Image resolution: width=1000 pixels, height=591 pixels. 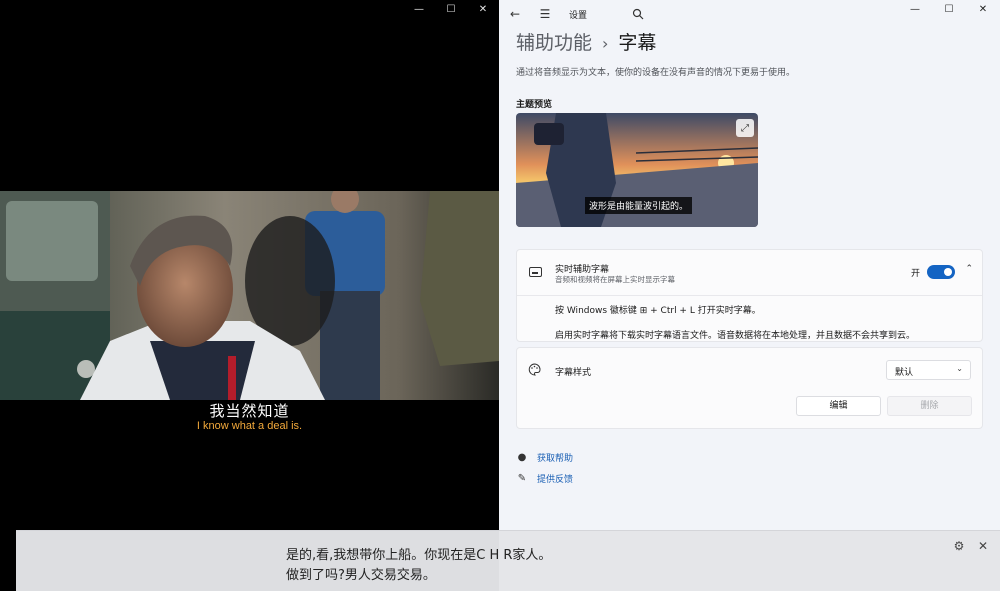 I want to click on delete-button: 删除, so click(x=929, y=406).